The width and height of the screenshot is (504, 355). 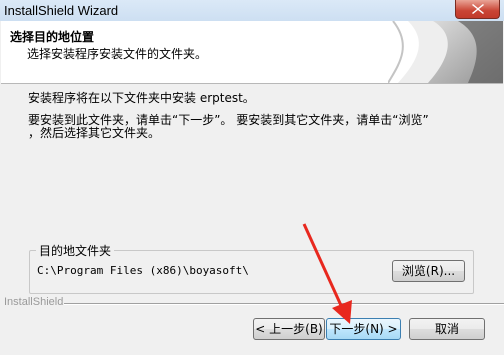 What do you see at coordinates (61, 10) in the screenshot?
I see `window-title: InstallShield Wizard` at bounding box center [61, 10].